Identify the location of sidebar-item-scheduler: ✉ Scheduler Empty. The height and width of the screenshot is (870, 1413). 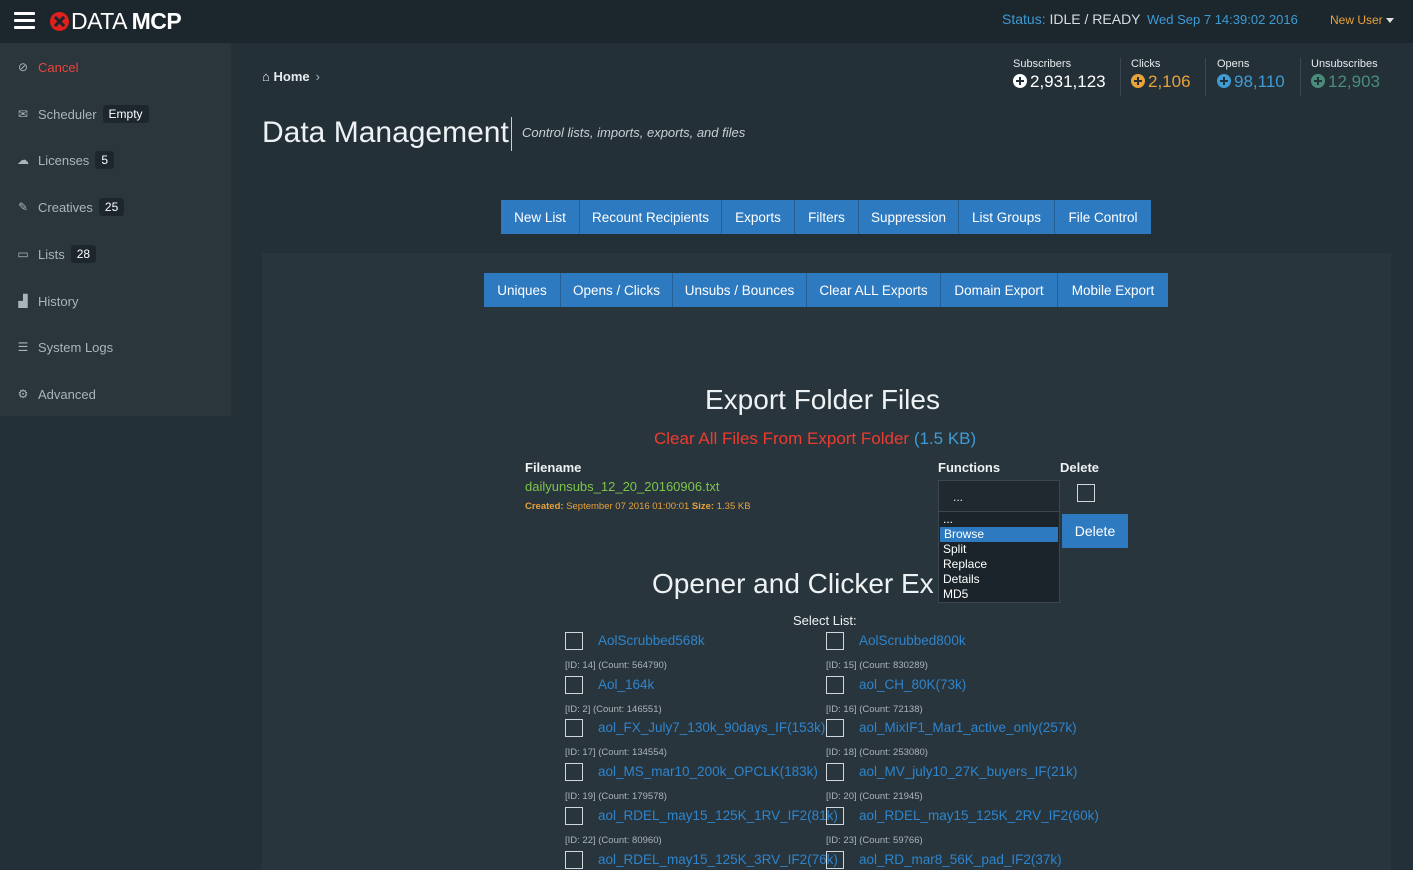
(82, 114).